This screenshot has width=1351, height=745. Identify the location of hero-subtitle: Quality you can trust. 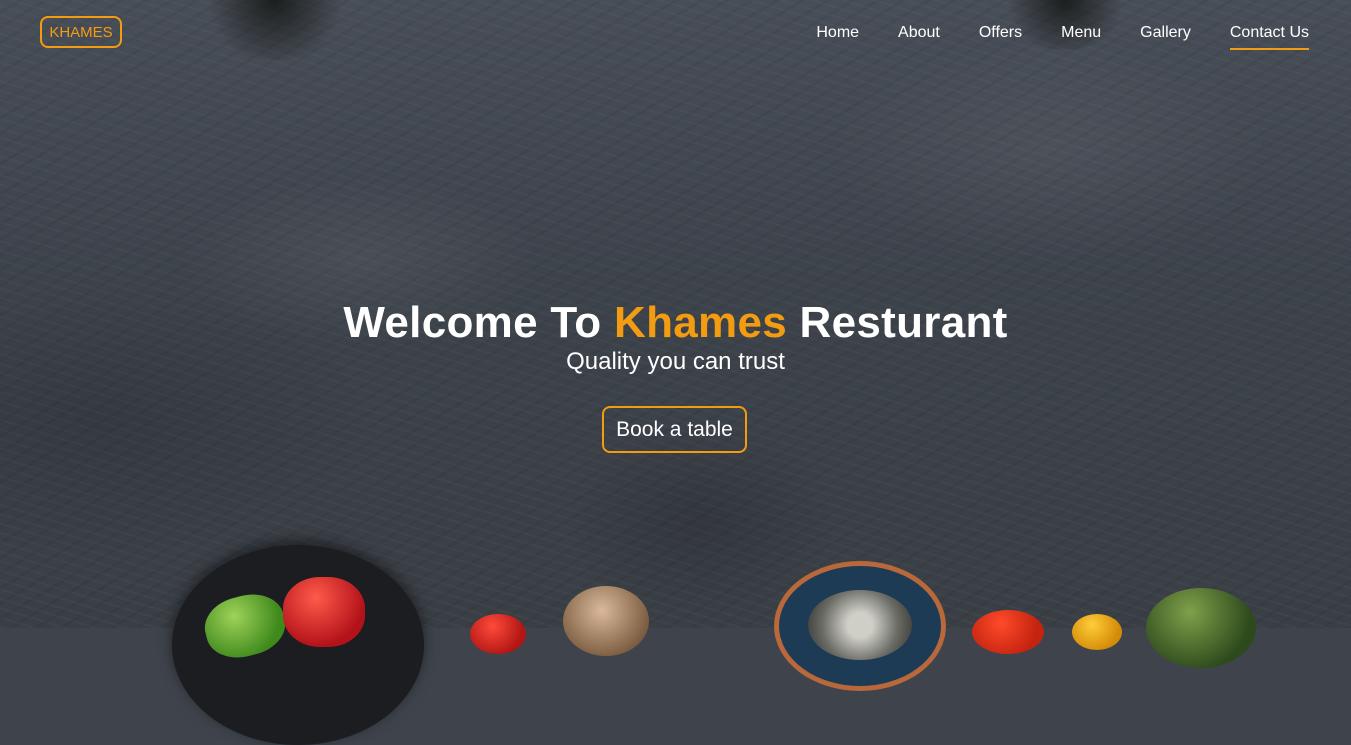
(675, 361).